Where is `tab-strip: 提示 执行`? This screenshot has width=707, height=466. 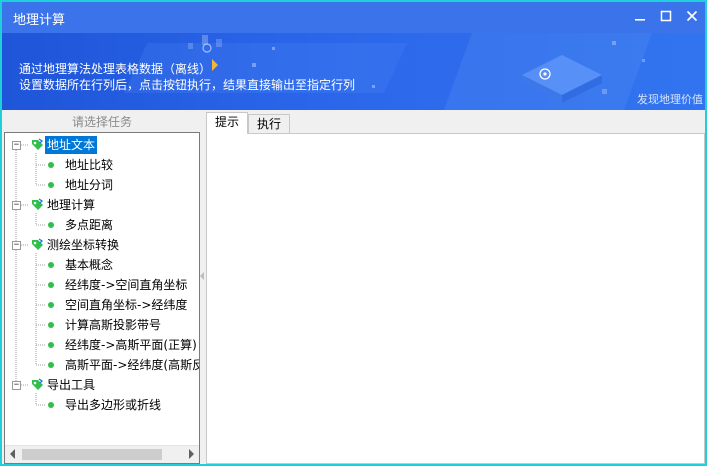
tab-strip: 提示 执行 is located at coordinates (248, 123).